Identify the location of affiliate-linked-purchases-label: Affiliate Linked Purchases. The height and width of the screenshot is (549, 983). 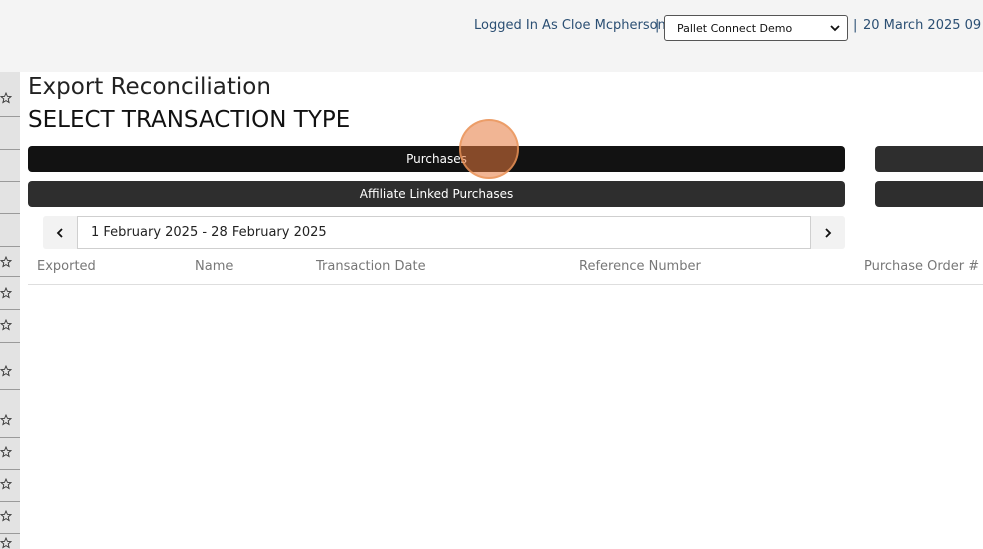
(436, 194).